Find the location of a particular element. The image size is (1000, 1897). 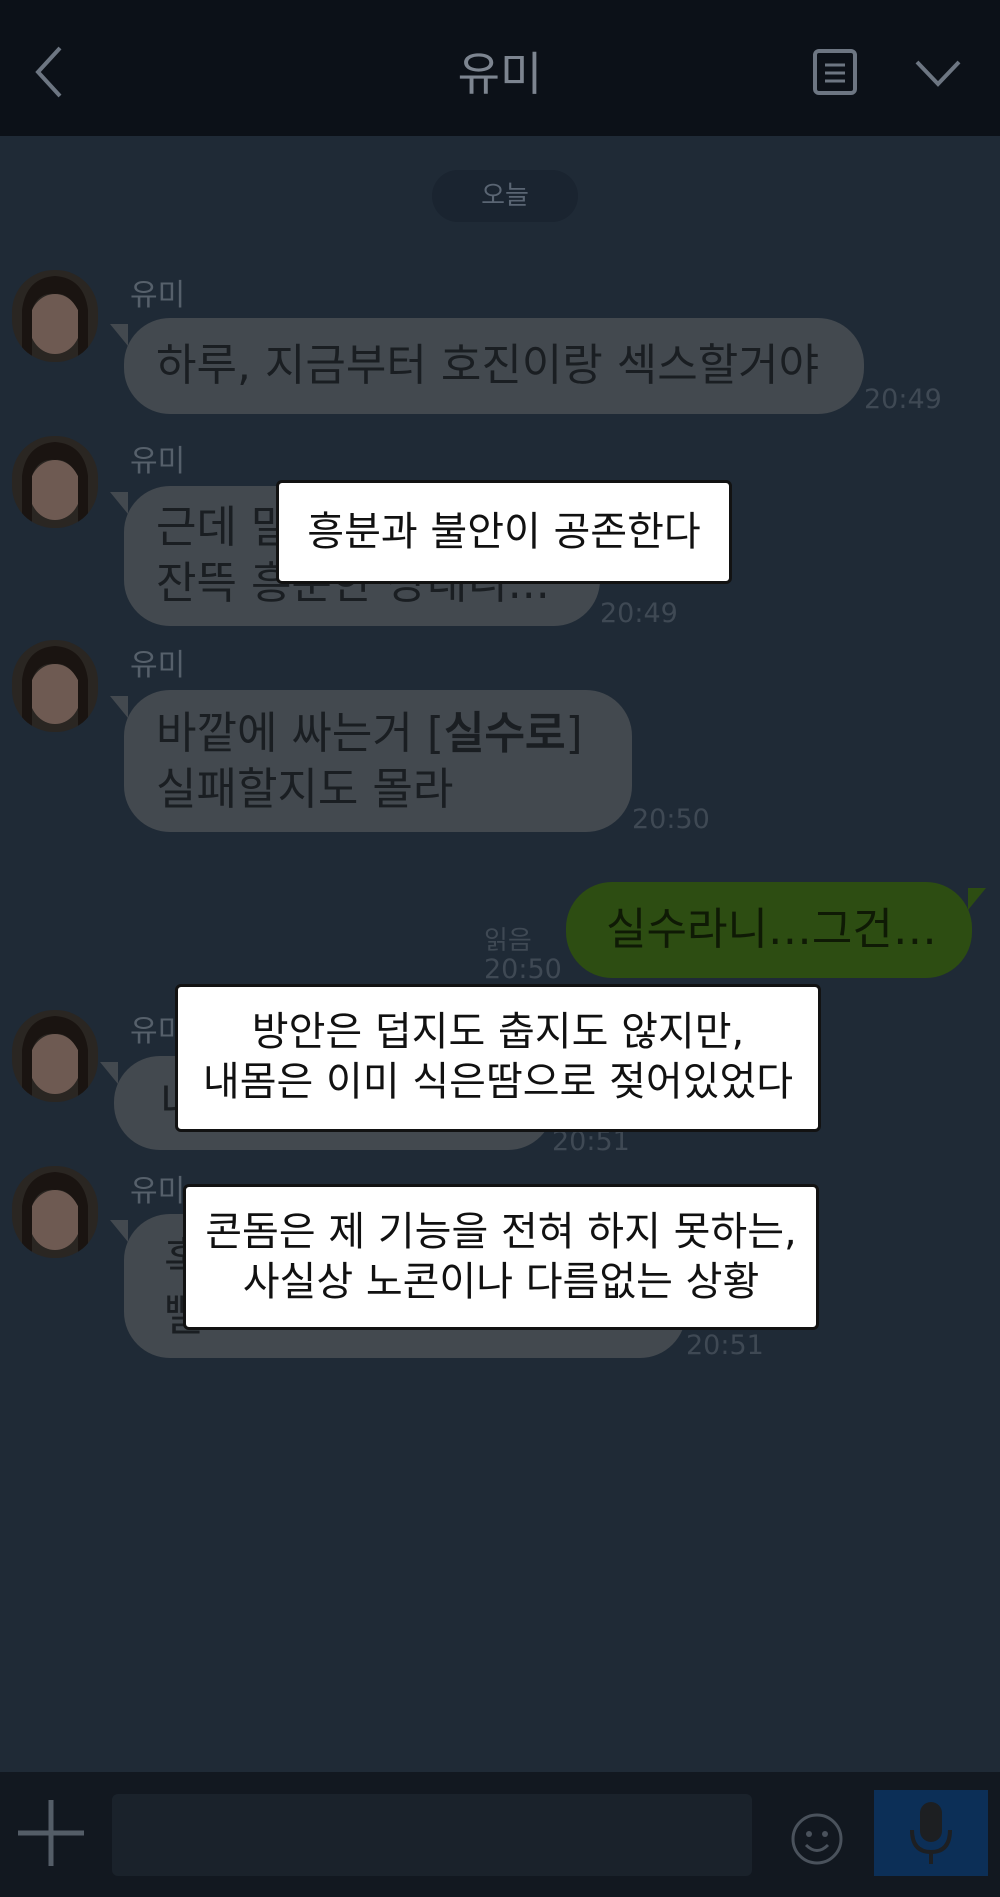

message-line: 바깥에 싸는거 [실수로] is located at coordinates (394, 734).